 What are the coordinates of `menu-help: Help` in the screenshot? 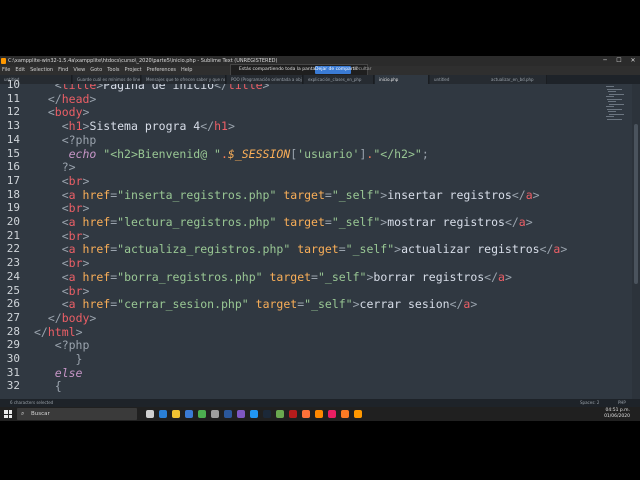 It's located at (186, 70).